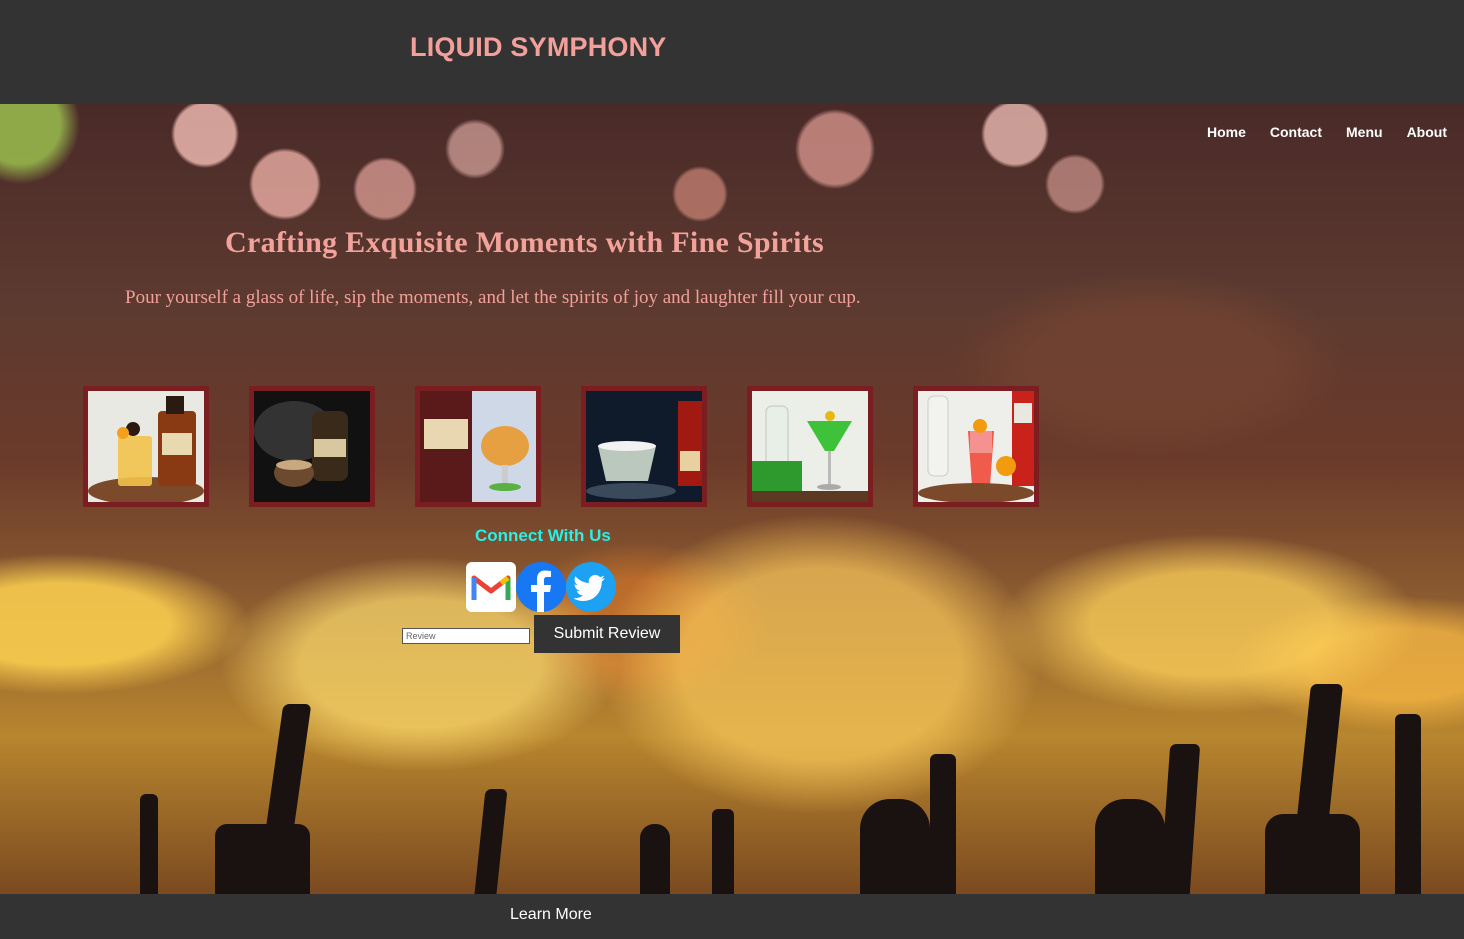 The width and height of the screenshot is (1464, 939). What do you see at coordinates (541, 587) in the screenshot?
I see `facebook-icon` at bounding box center [541, 587].